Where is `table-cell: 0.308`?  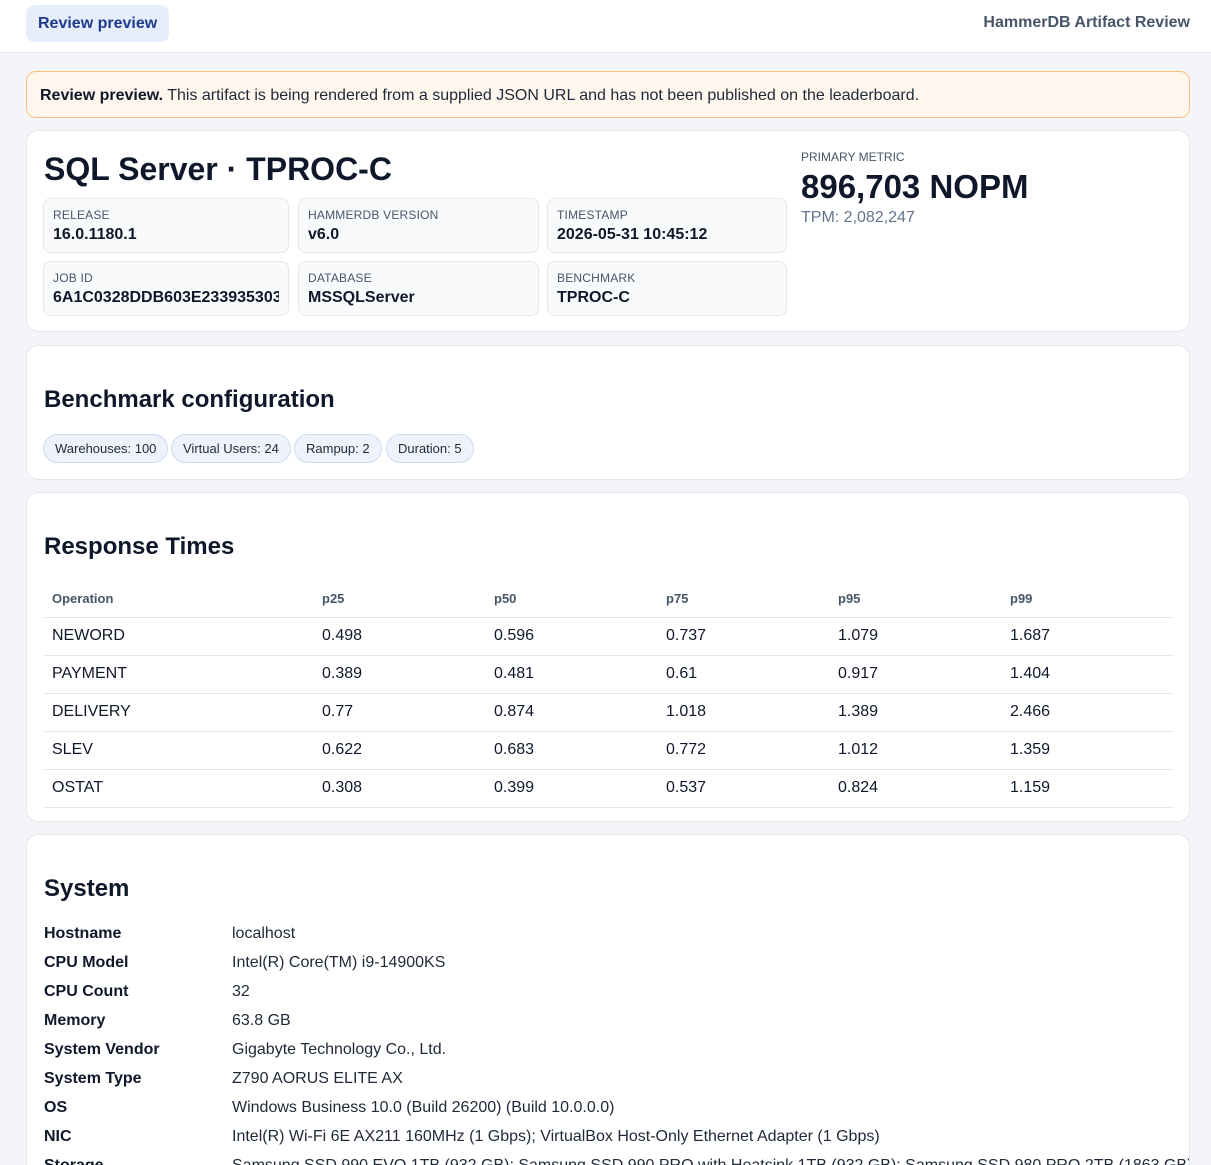
table-cell: 0.308 is located at coordinates (400, 788).